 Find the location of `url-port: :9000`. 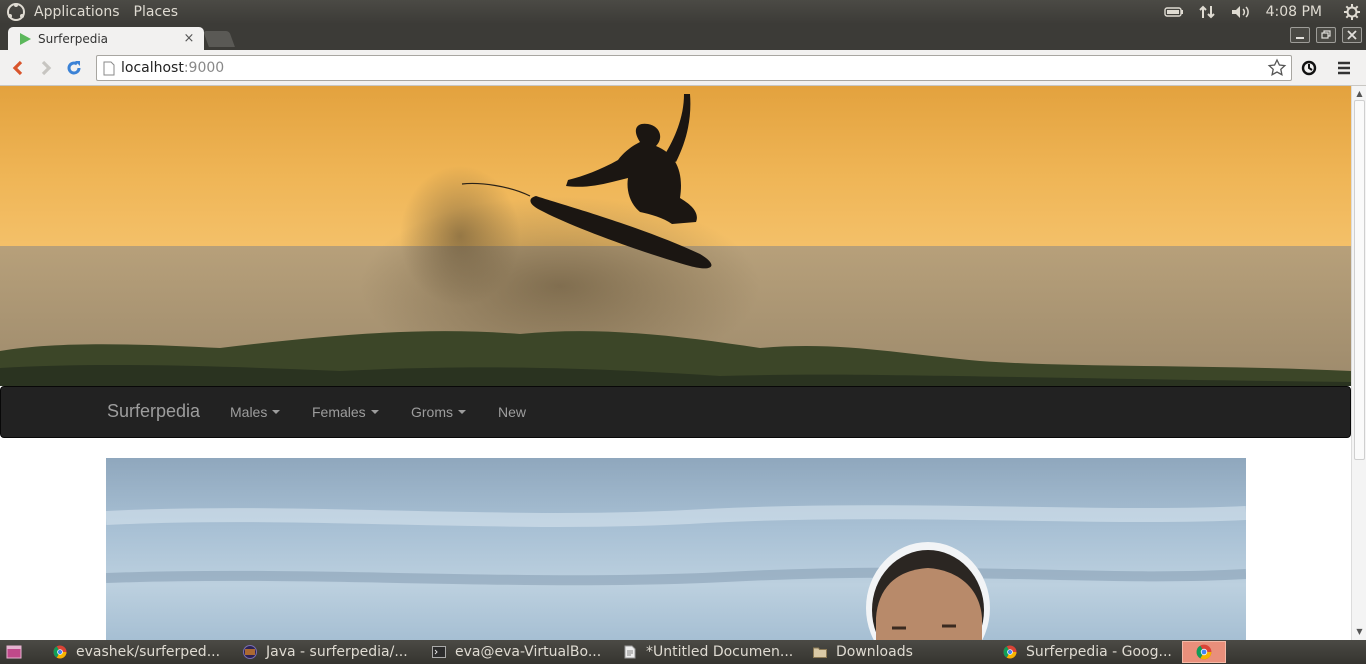

url-port: :9000 is located at coordinates (204, 68).